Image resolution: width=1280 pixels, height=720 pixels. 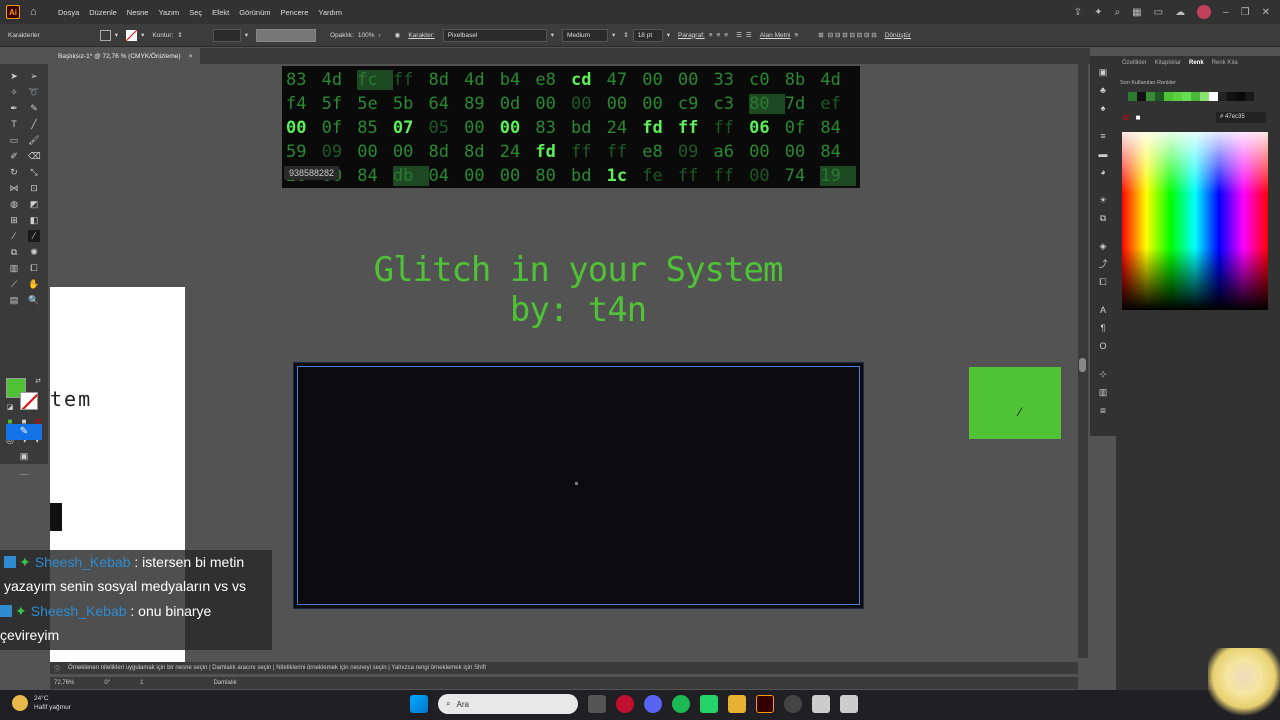 What do you see at coordinates (898, 35) in the screenshot?
I see `transform-label: Dönüştür` at bounding box center [898, 35].